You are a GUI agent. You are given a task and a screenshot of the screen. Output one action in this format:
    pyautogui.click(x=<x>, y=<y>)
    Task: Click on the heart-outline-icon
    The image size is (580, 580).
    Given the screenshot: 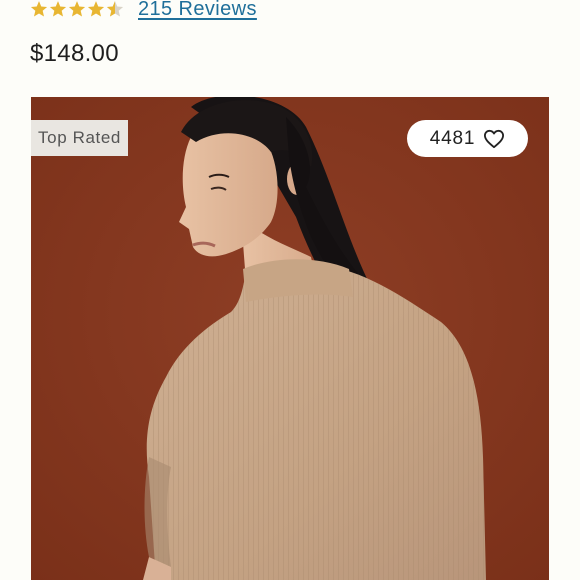 What is the action you would take?
    pyautogui.click(x=494, y=138)
    